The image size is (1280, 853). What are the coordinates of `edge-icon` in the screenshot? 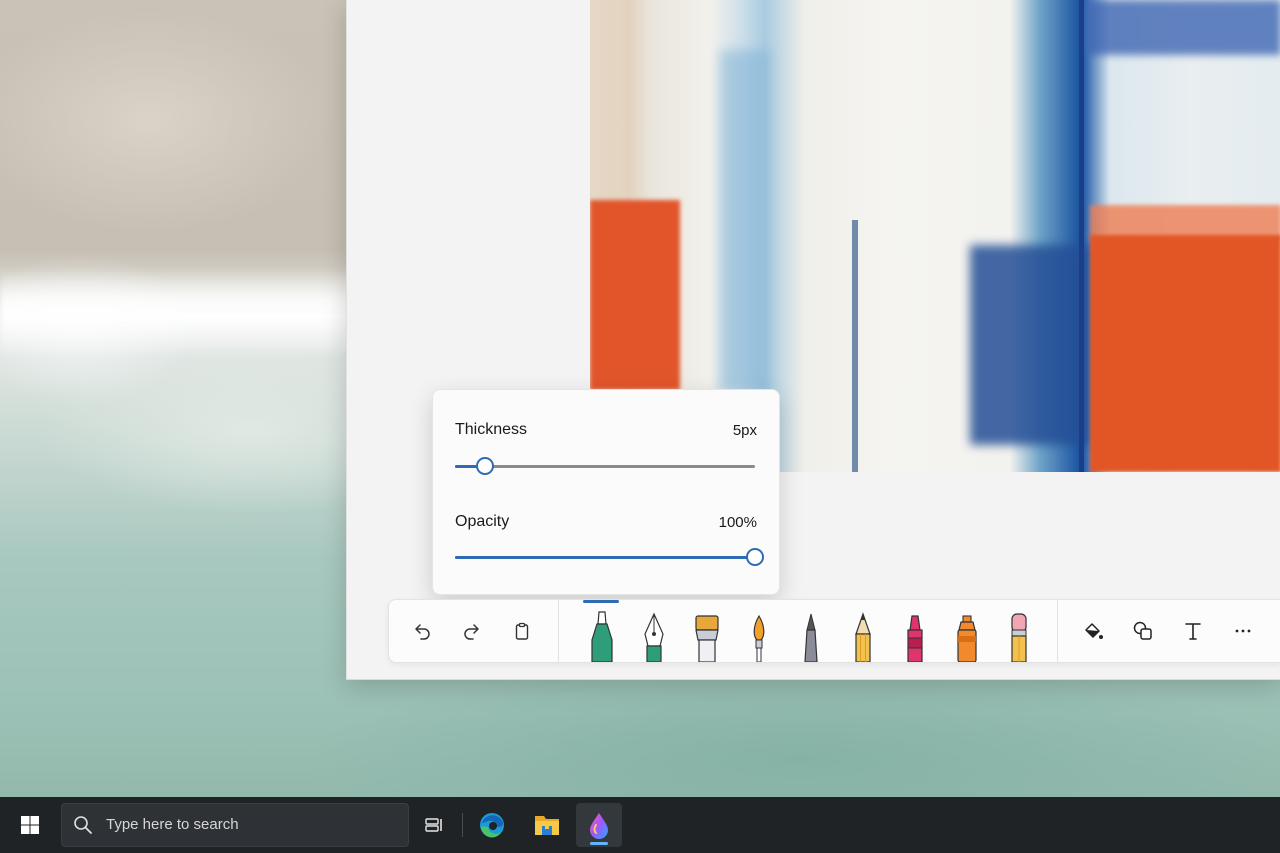 It's located at (492, 825).